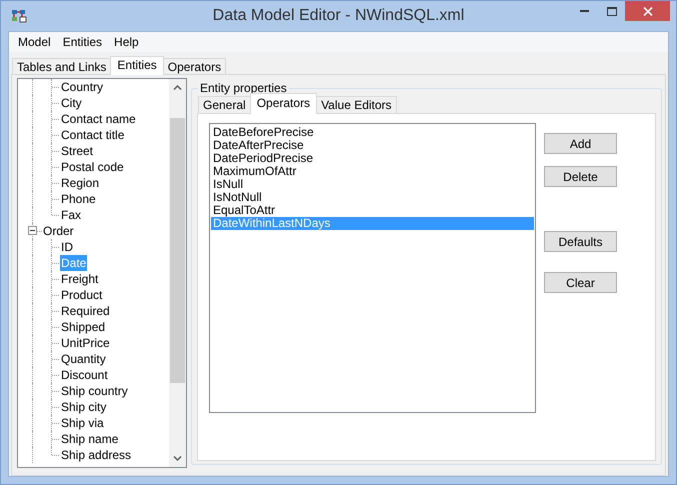  What do you see at coordinates (137, 65) in the screenshot?
I see `tab: Entities` at bounding box center [137, 65].